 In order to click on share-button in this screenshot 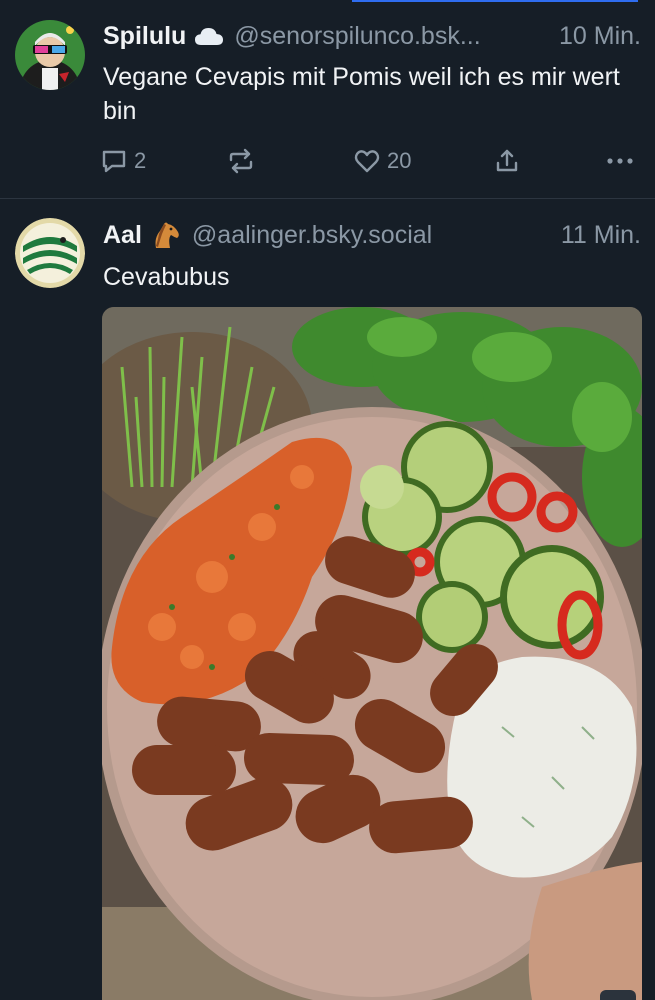, I will do `click(507, 161)`.